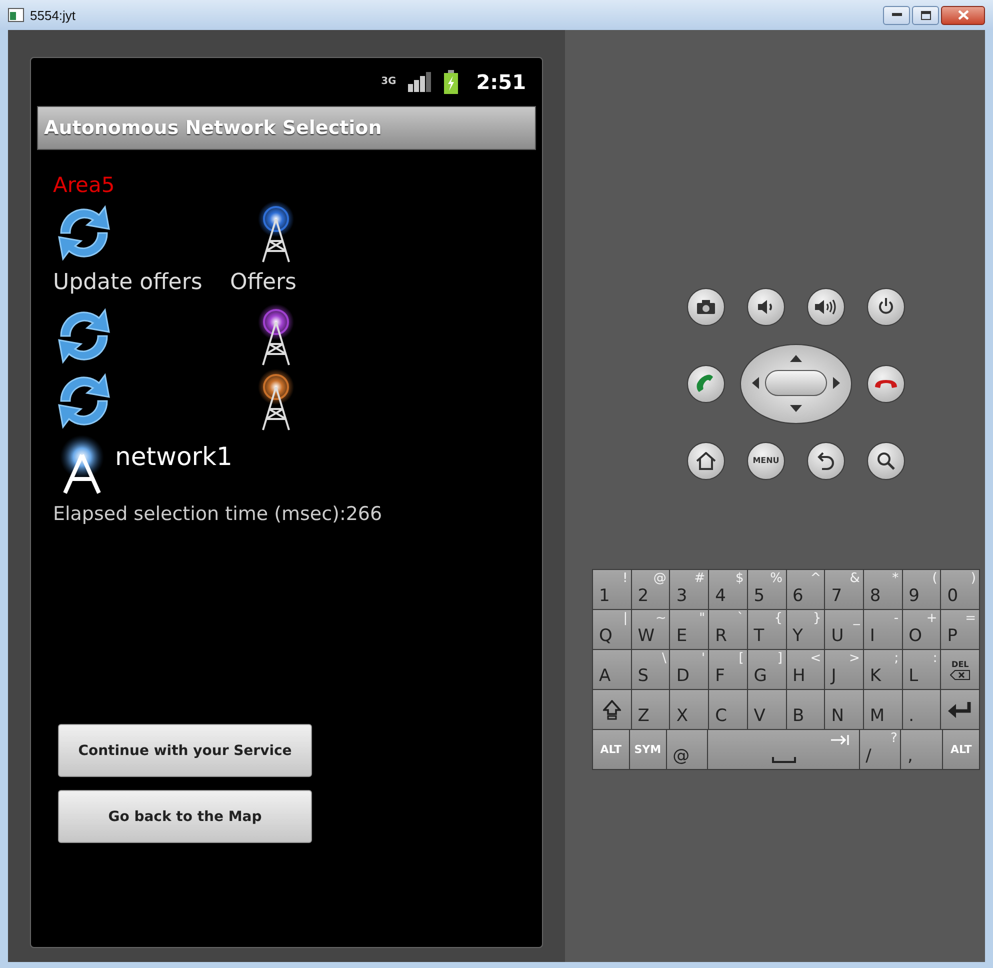 This screenshot has width=993, height=968. I want to click on backspace-icon, so click(960, 675).